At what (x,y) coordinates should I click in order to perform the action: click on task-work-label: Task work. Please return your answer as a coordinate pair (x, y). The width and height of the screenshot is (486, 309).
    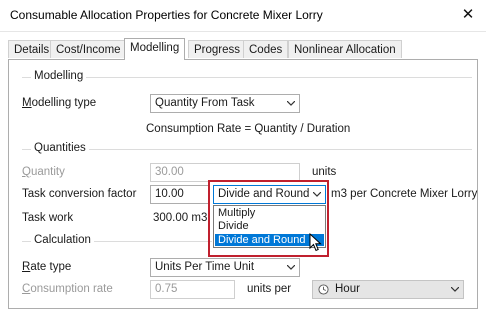
    Looking at the image, I should click on (48, 218).